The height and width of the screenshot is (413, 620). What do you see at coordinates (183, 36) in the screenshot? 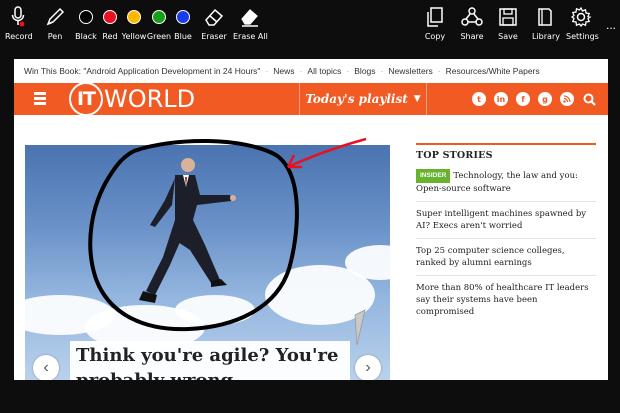
I see `blue-label: Blue` at bounding box center [183, 36].